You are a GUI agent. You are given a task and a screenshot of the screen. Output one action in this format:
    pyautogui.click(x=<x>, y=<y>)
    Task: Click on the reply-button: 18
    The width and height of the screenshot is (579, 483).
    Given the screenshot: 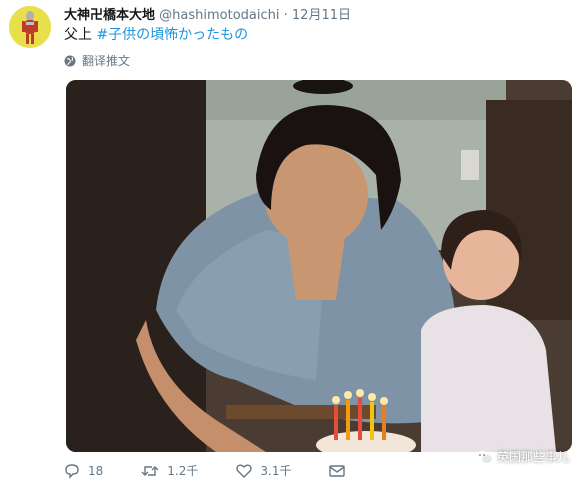 What is the action you would take?
    pyautogui.click(x=83, y=471)
    